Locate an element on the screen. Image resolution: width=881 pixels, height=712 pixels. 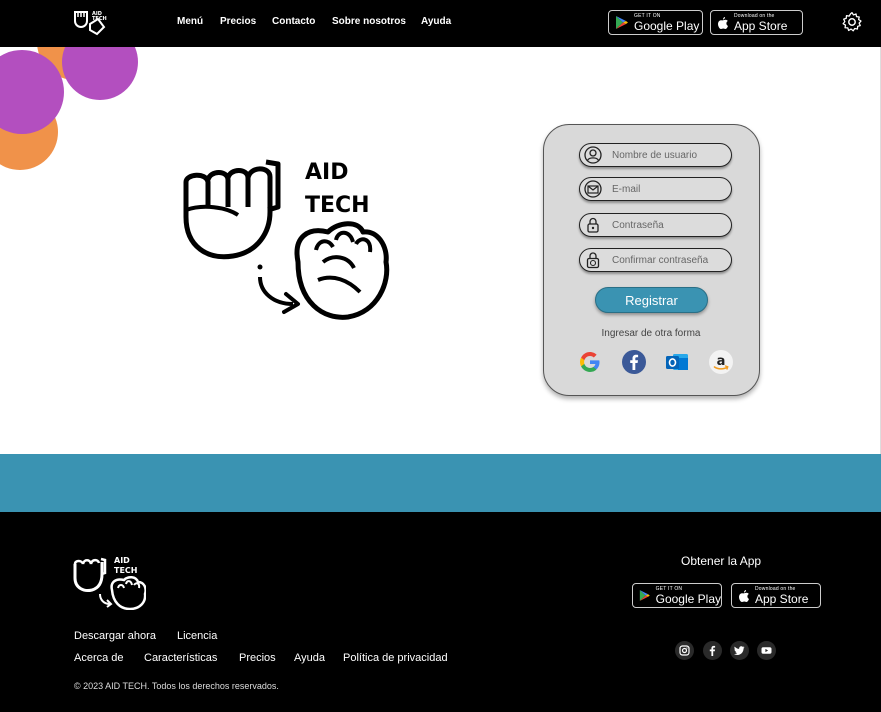
google-play-badge: GET IT ON Google Play is located at coordinates (655, 22).